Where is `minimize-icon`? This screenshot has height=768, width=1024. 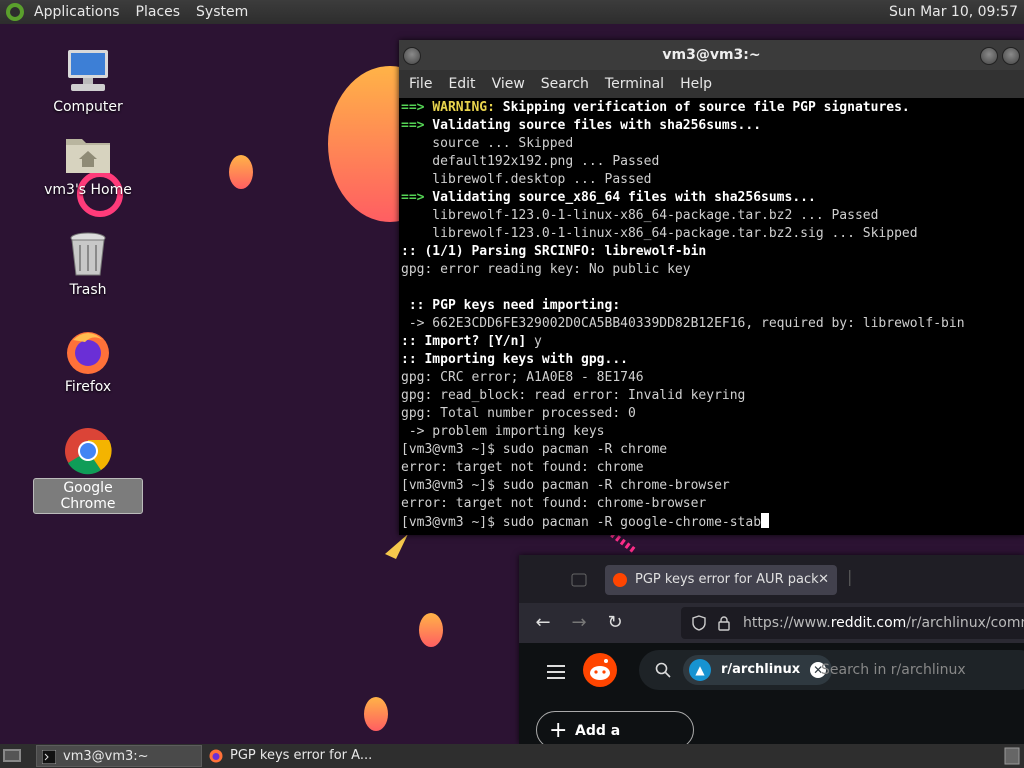 minimize-icon is located at coordinates (989, 56).